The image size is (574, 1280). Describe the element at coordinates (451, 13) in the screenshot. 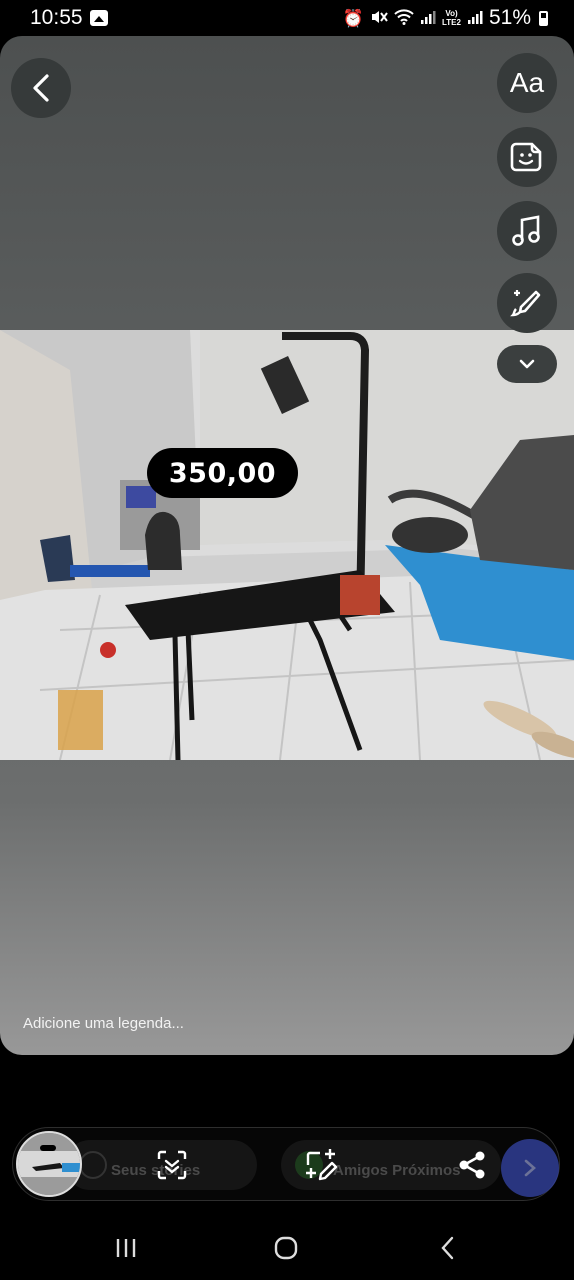

I see `volte-top: Vo)` at that location.